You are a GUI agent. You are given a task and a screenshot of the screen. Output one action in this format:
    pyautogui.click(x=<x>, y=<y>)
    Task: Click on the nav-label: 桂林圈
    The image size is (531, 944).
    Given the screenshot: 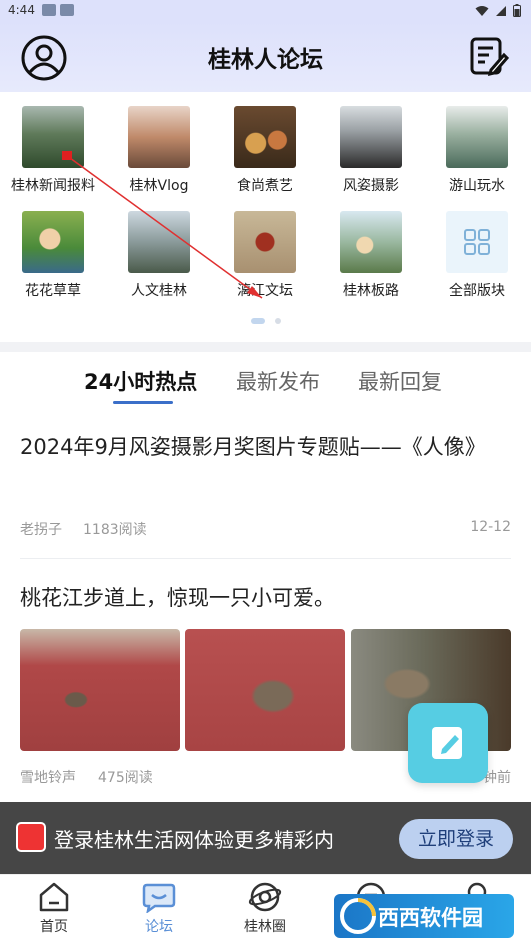 What is the action you would take?
    pyautogui.click(x=265, y=927)
    